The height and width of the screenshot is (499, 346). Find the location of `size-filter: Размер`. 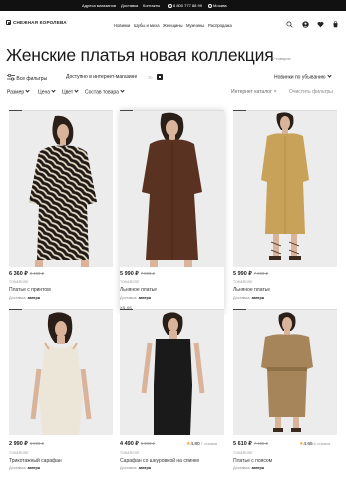

size-filter: Размер is located at coordinates (18, 92).